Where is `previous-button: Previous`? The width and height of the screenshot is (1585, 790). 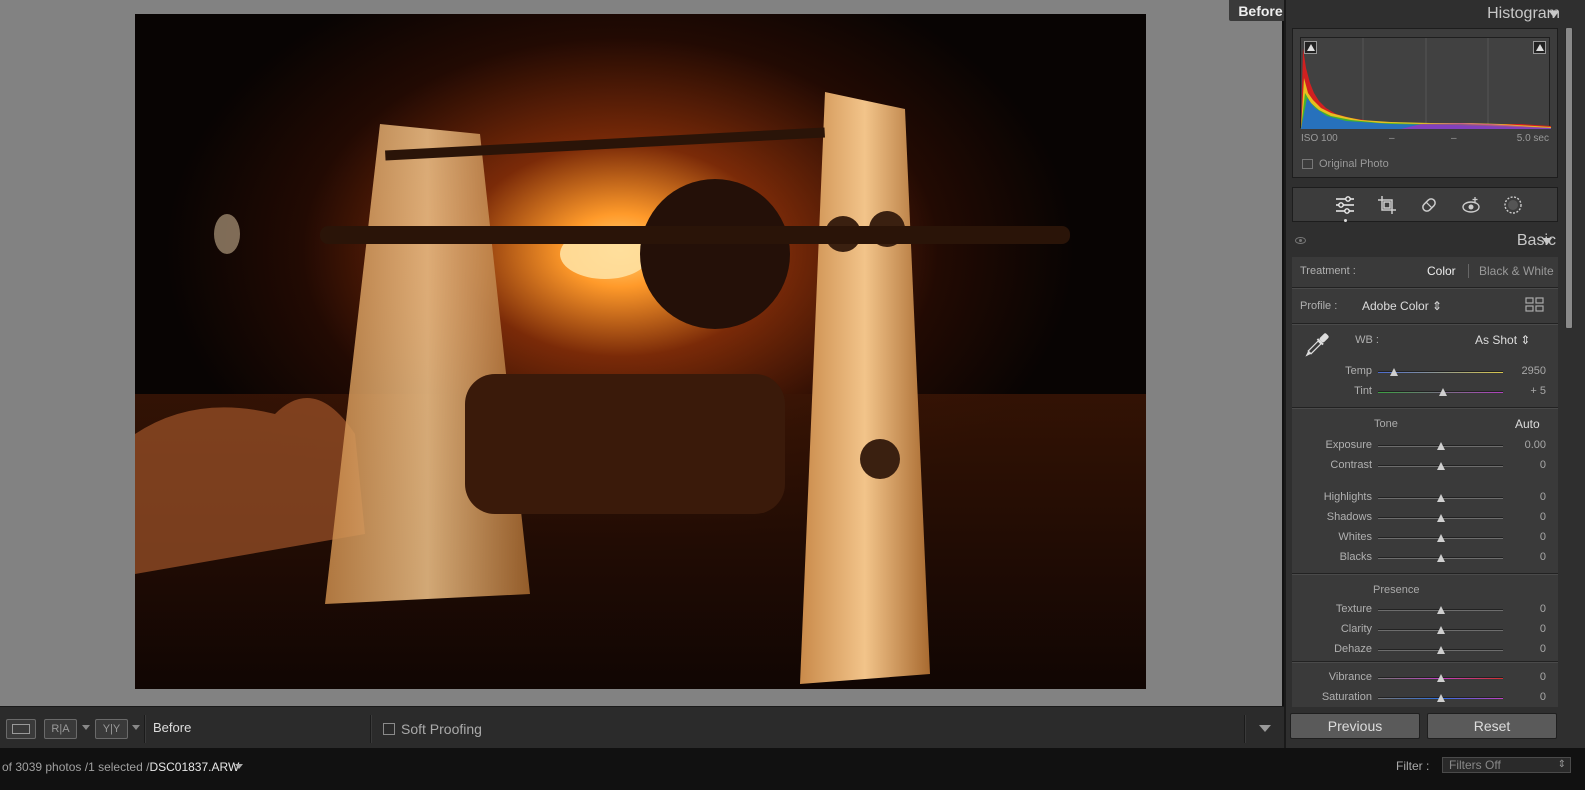 previous-button: Previous is located at coordinates (1355, 726).